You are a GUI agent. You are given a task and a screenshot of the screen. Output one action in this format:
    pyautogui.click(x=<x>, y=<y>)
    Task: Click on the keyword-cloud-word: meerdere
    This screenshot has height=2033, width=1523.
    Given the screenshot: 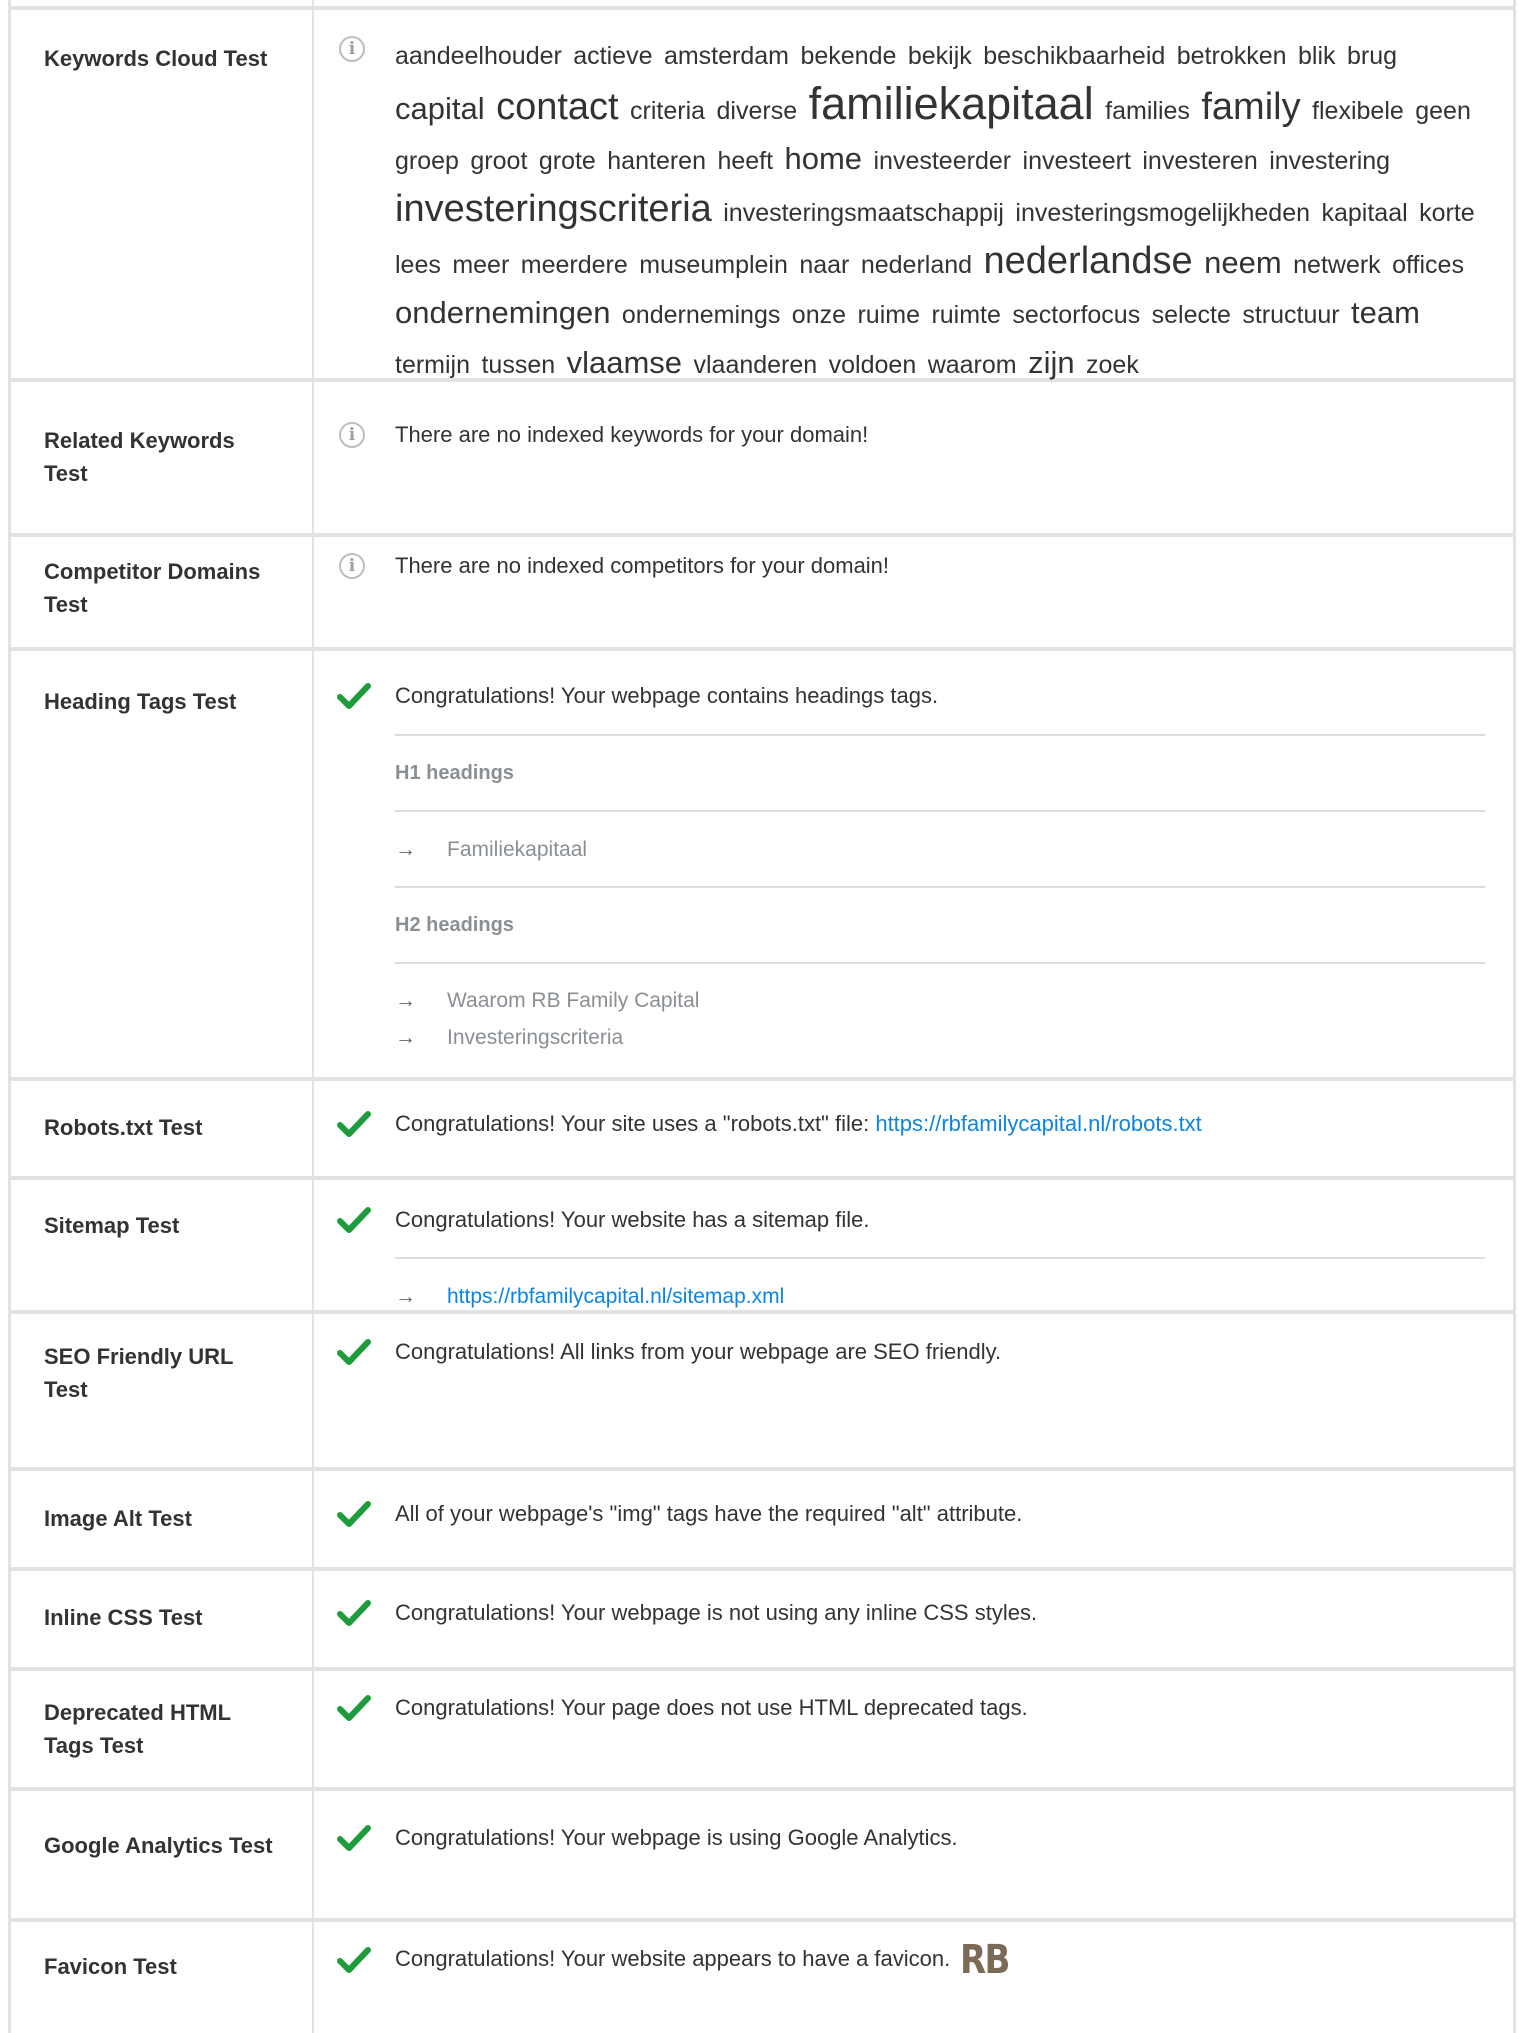 What is the action you would take?
    pyautogui.click(x=574, y=265)
    